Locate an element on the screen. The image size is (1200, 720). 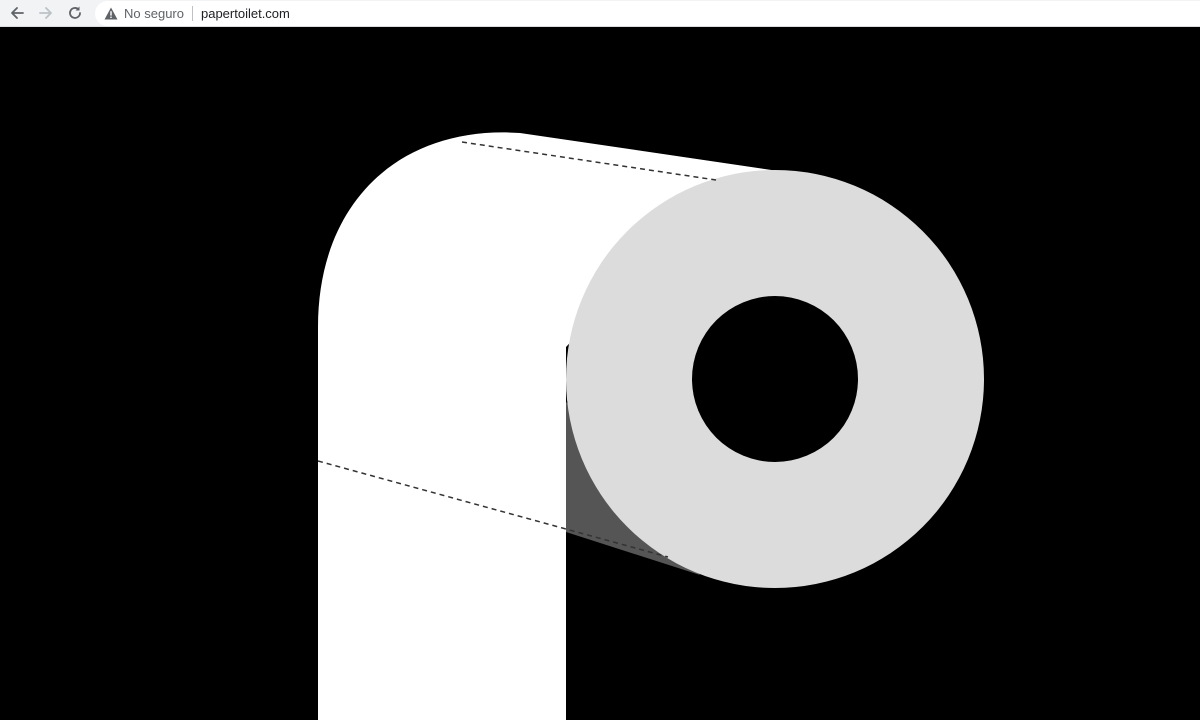
arrow-left-icon is located at coordinates (17, 13).